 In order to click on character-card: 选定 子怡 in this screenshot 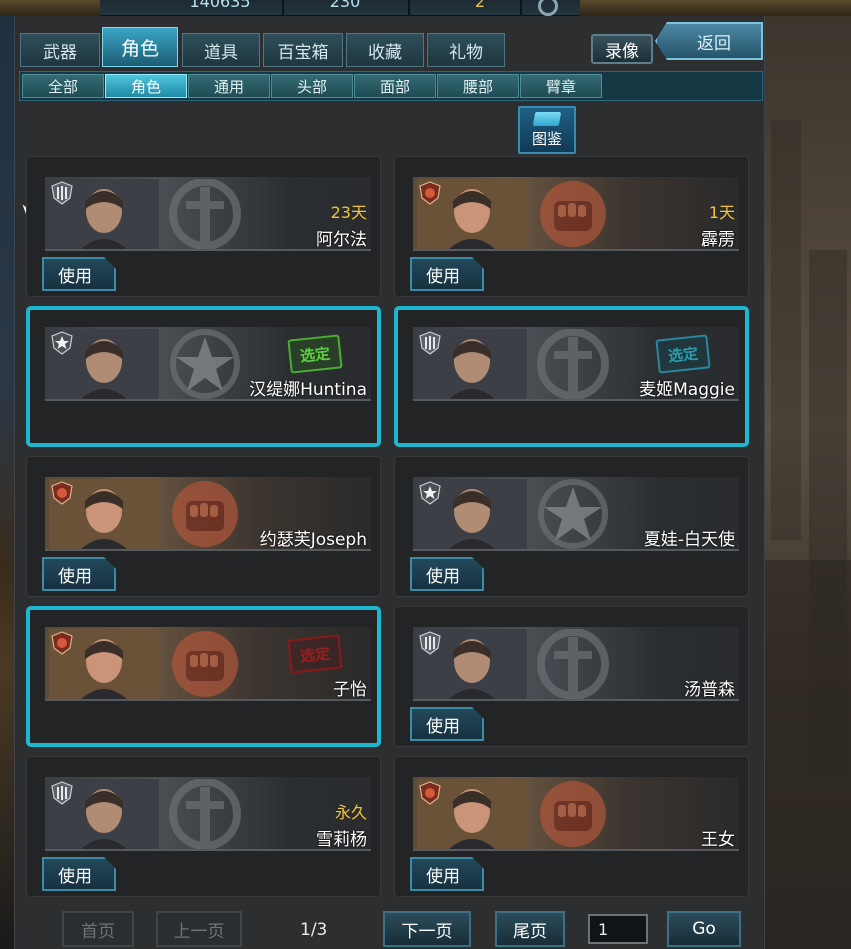, I will do `click(203, 676)`.